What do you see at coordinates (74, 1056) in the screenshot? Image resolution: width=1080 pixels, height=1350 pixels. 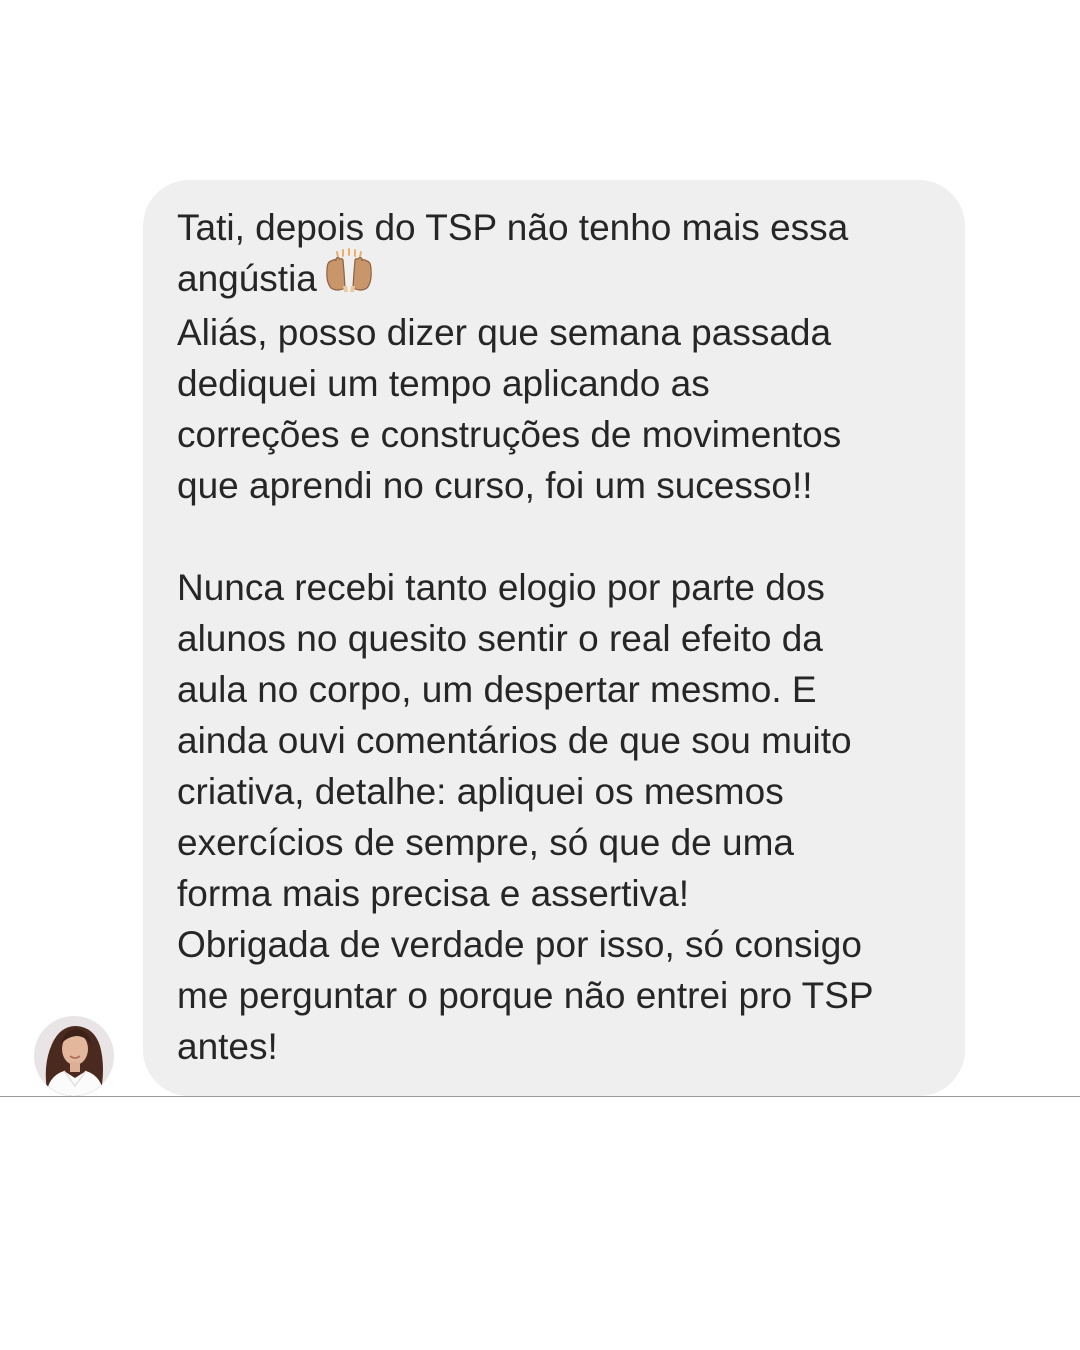 I see `sender-avatar` at bounding box center [74, 1056].